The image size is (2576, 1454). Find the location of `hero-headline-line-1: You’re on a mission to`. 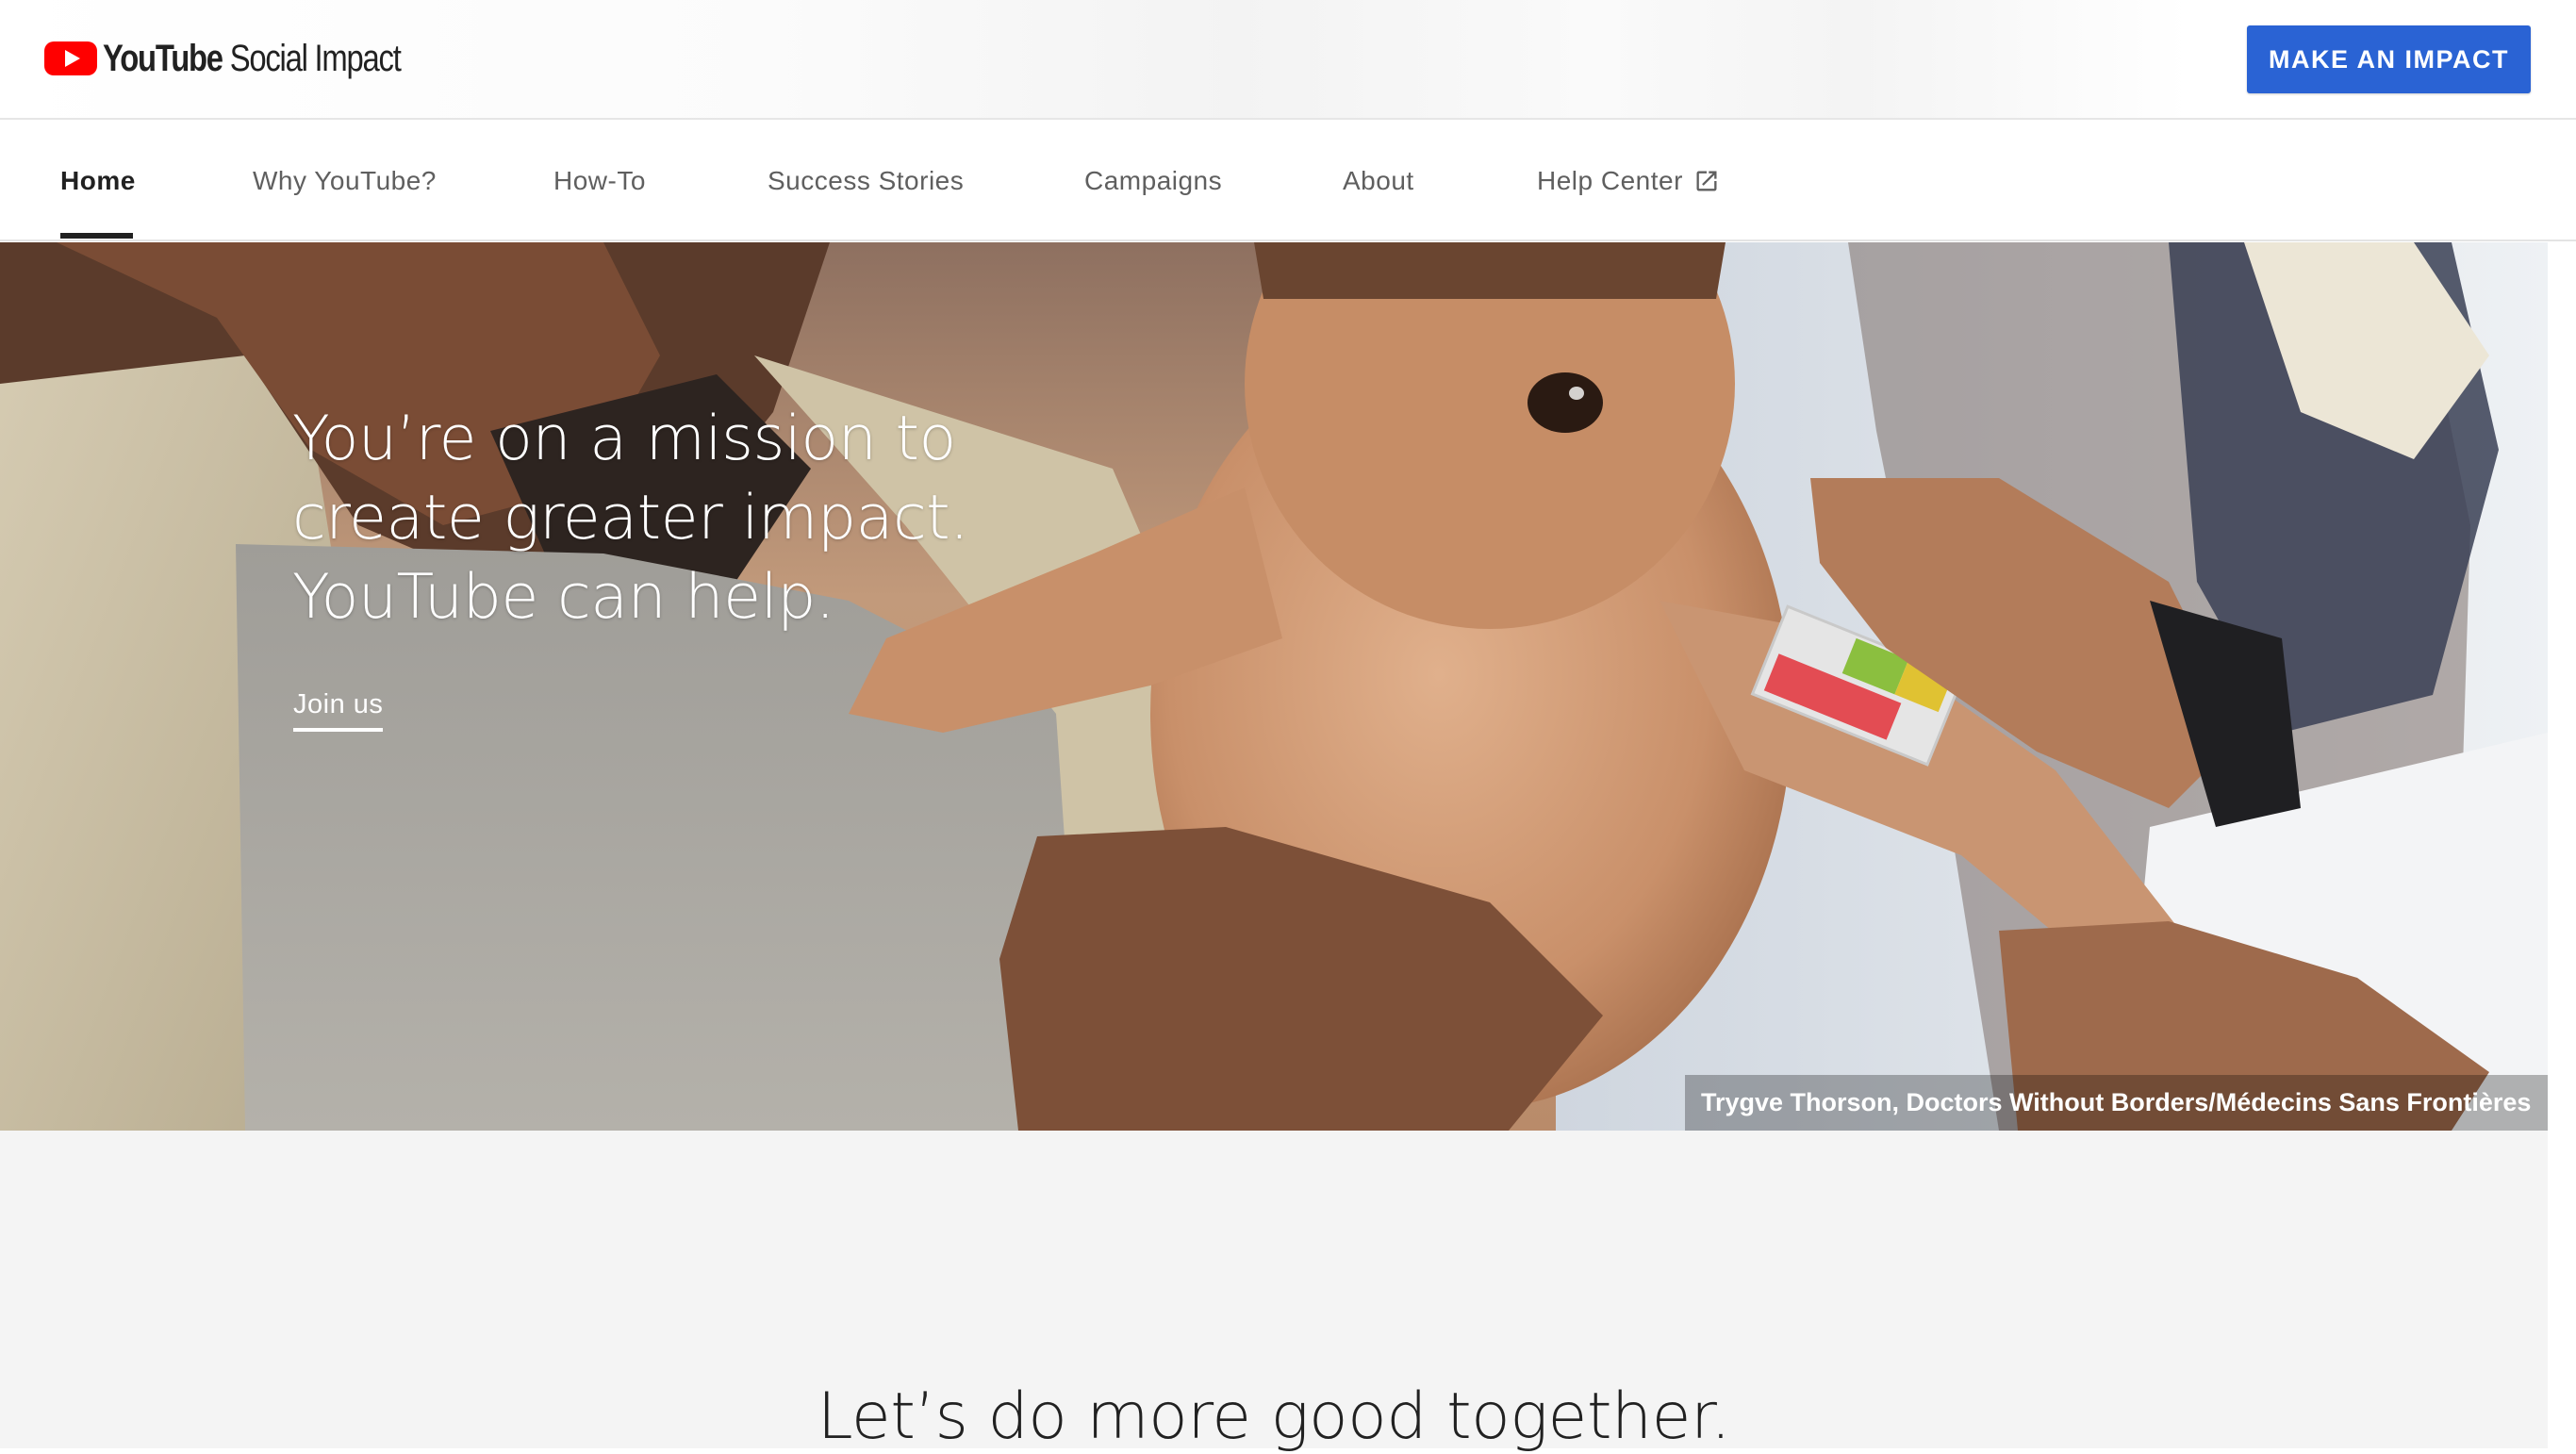

hero-headline-line-1: You’re on a mission to is located at coordinates (624, 439).